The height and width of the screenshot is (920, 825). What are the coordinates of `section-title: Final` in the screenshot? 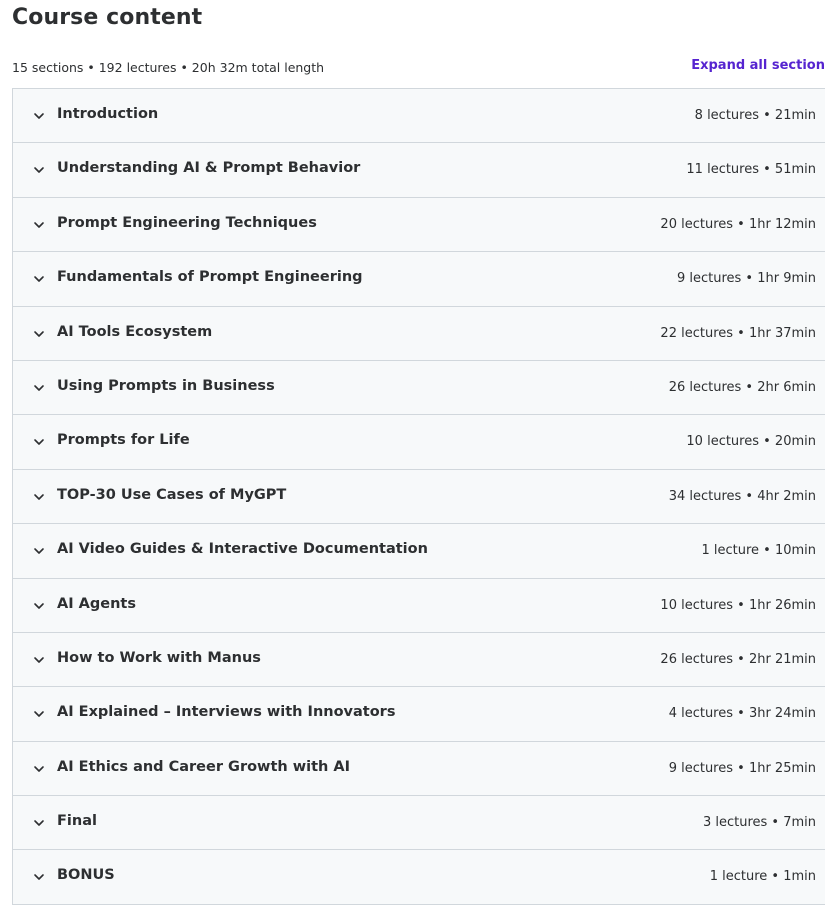 It's located at (77, 821).